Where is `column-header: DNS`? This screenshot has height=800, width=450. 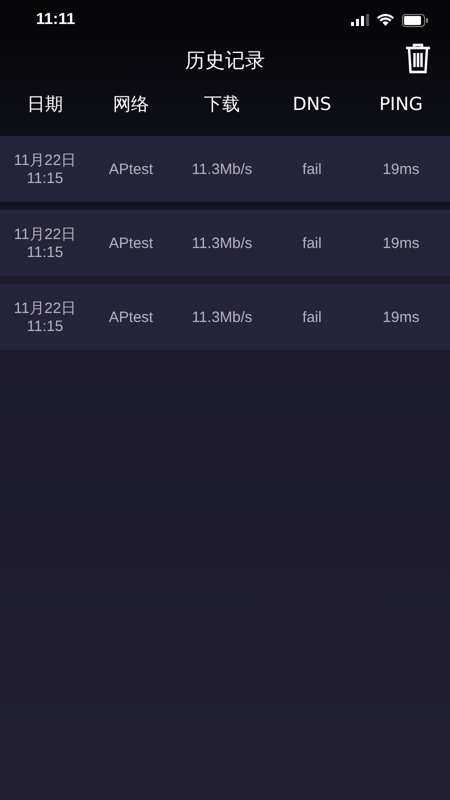
column-header: DNS is located at coordinates (312, 104).